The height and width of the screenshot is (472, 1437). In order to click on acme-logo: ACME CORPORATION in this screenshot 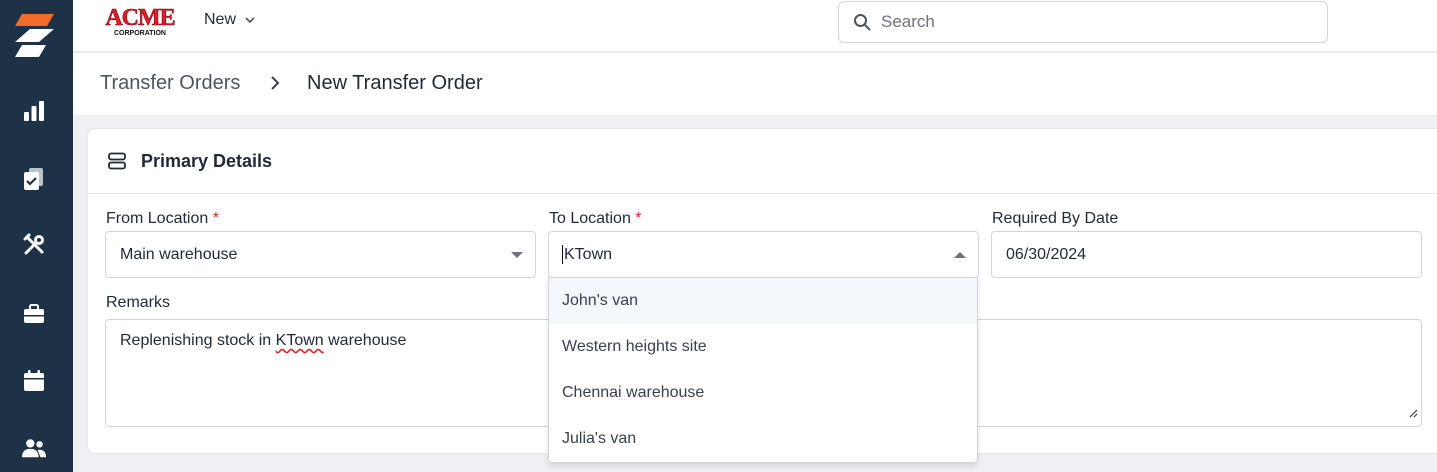, I will do `click(140, 21)`.